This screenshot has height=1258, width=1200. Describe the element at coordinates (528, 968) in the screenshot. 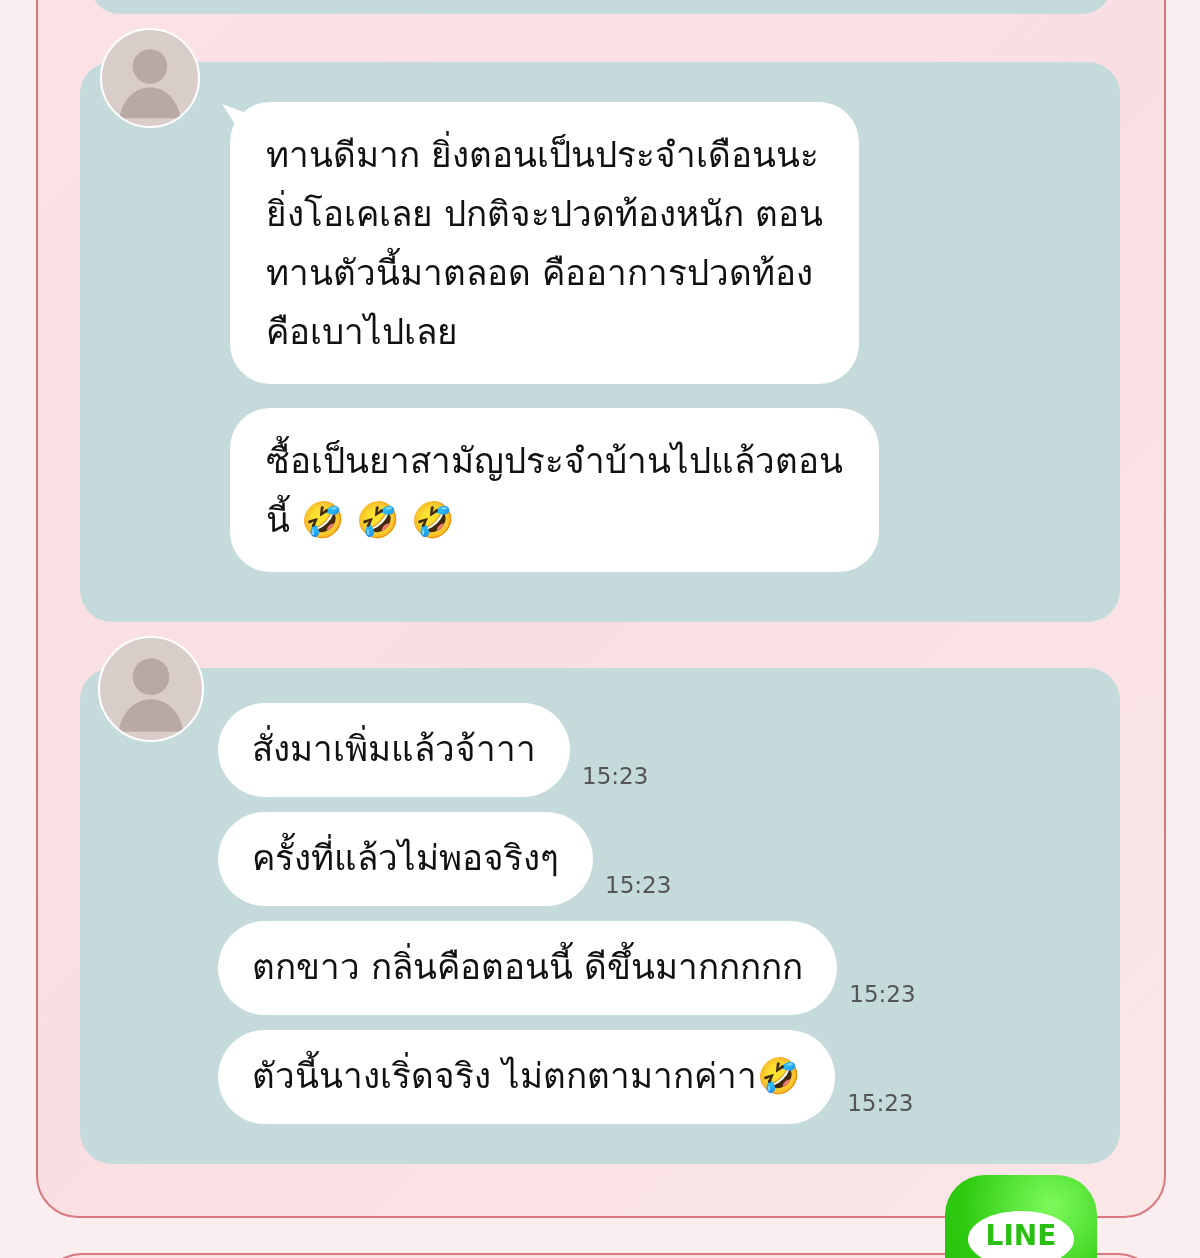

I see `message-bubble: ตกขาว กลิ่นคือตอนนี้ ดีขึ้นมากกกกก` at that location.